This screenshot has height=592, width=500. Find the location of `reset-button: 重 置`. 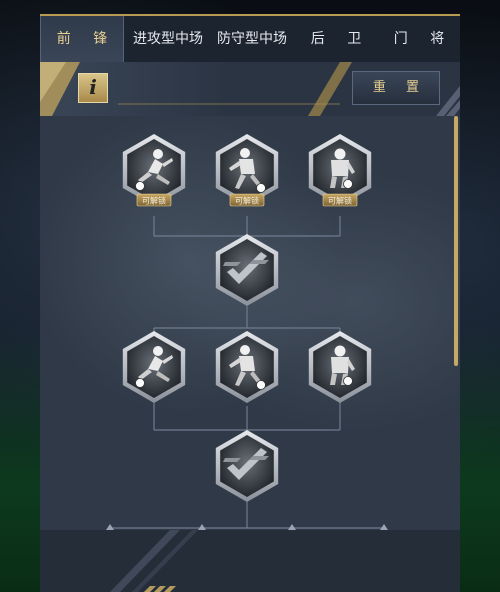

reset-button: 重 置 is located at coordinates (396, 88).